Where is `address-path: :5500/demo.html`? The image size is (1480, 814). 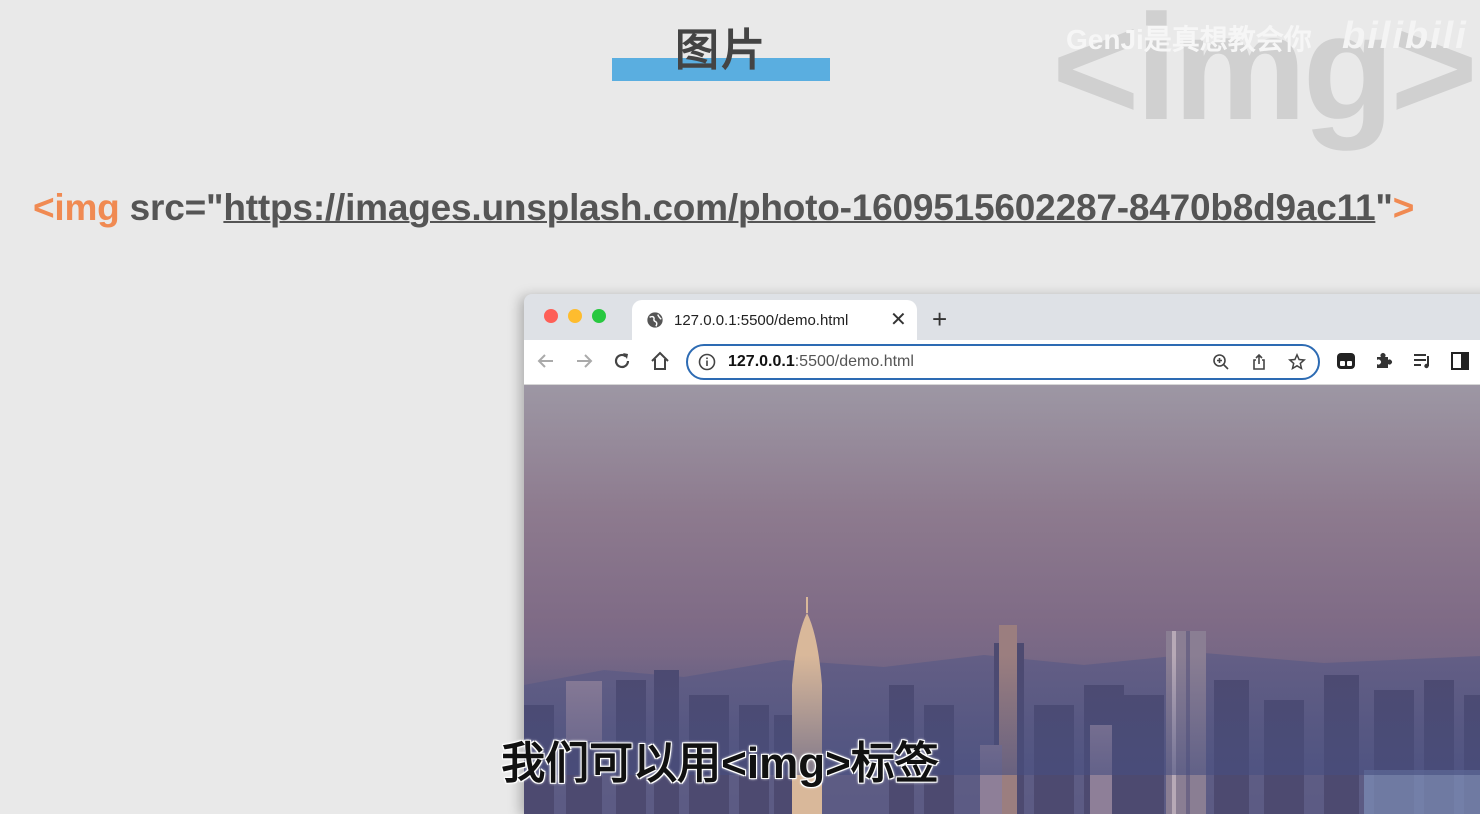 address-path: :5500/demo.html is located at coordinates (854, 361).